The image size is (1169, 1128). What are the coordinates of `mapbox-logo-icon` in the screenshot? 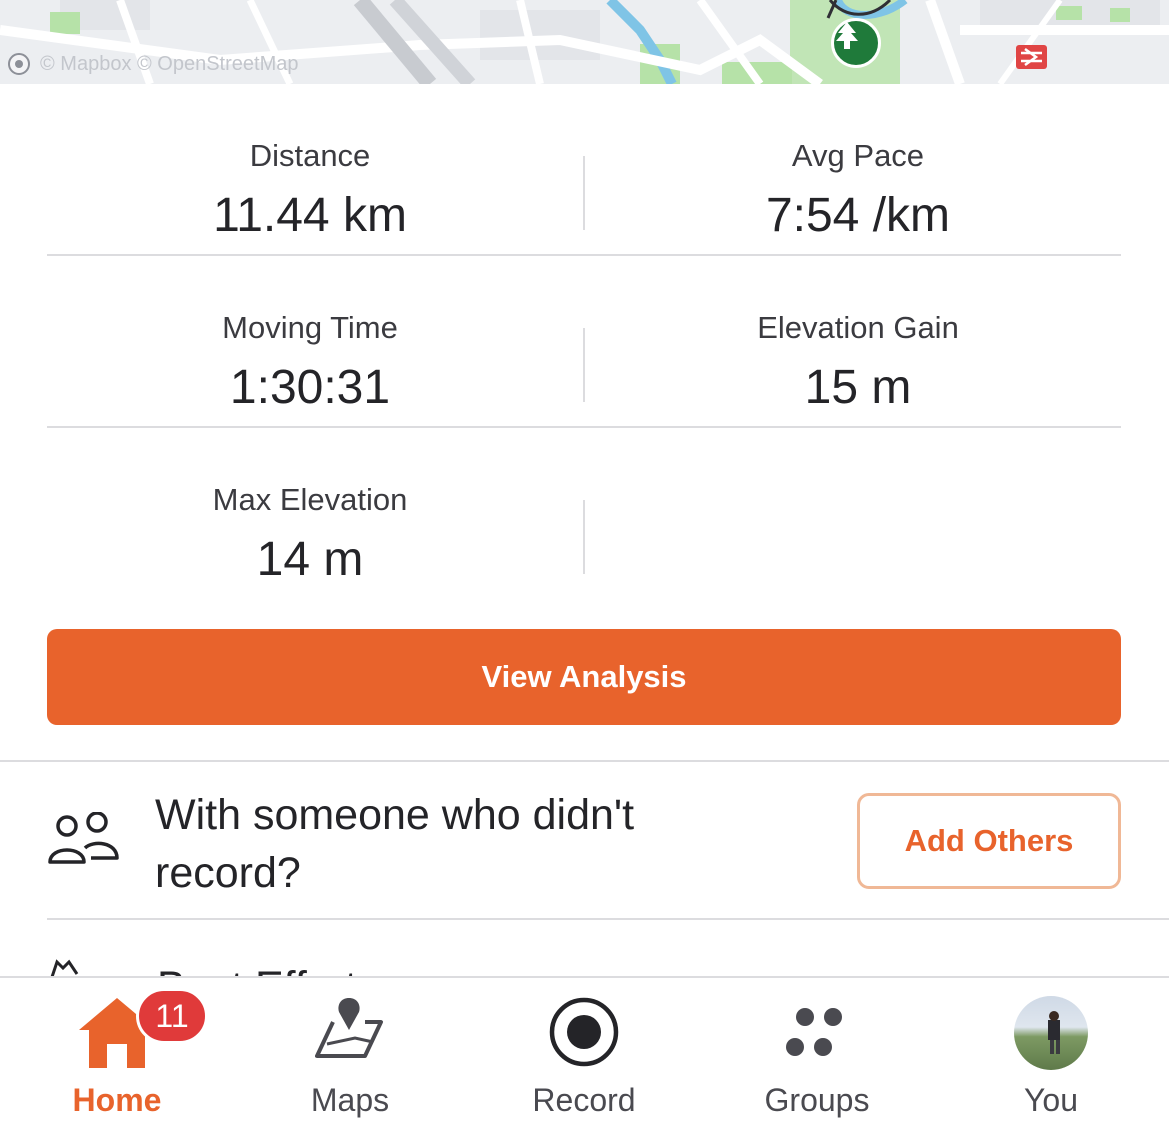 It's located at (19, 64).